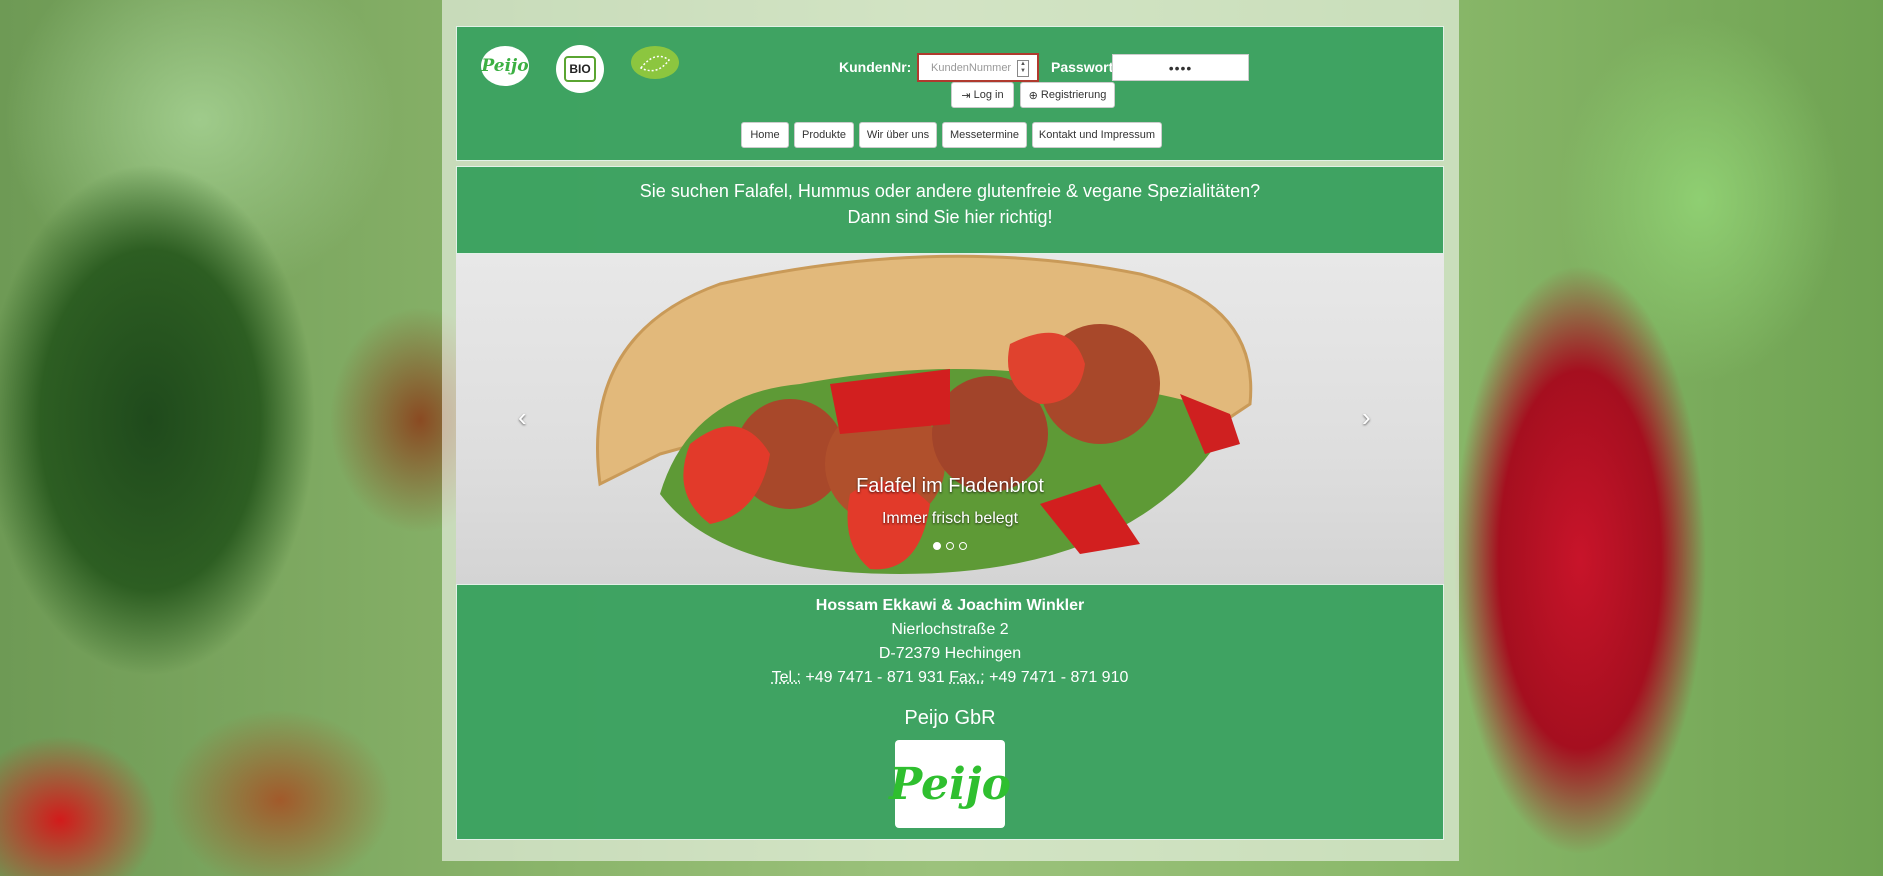 The width and height of the screenshot is (1883, 876). I want to click on city-address: D-72379 Hechingen, so click(950, 653).